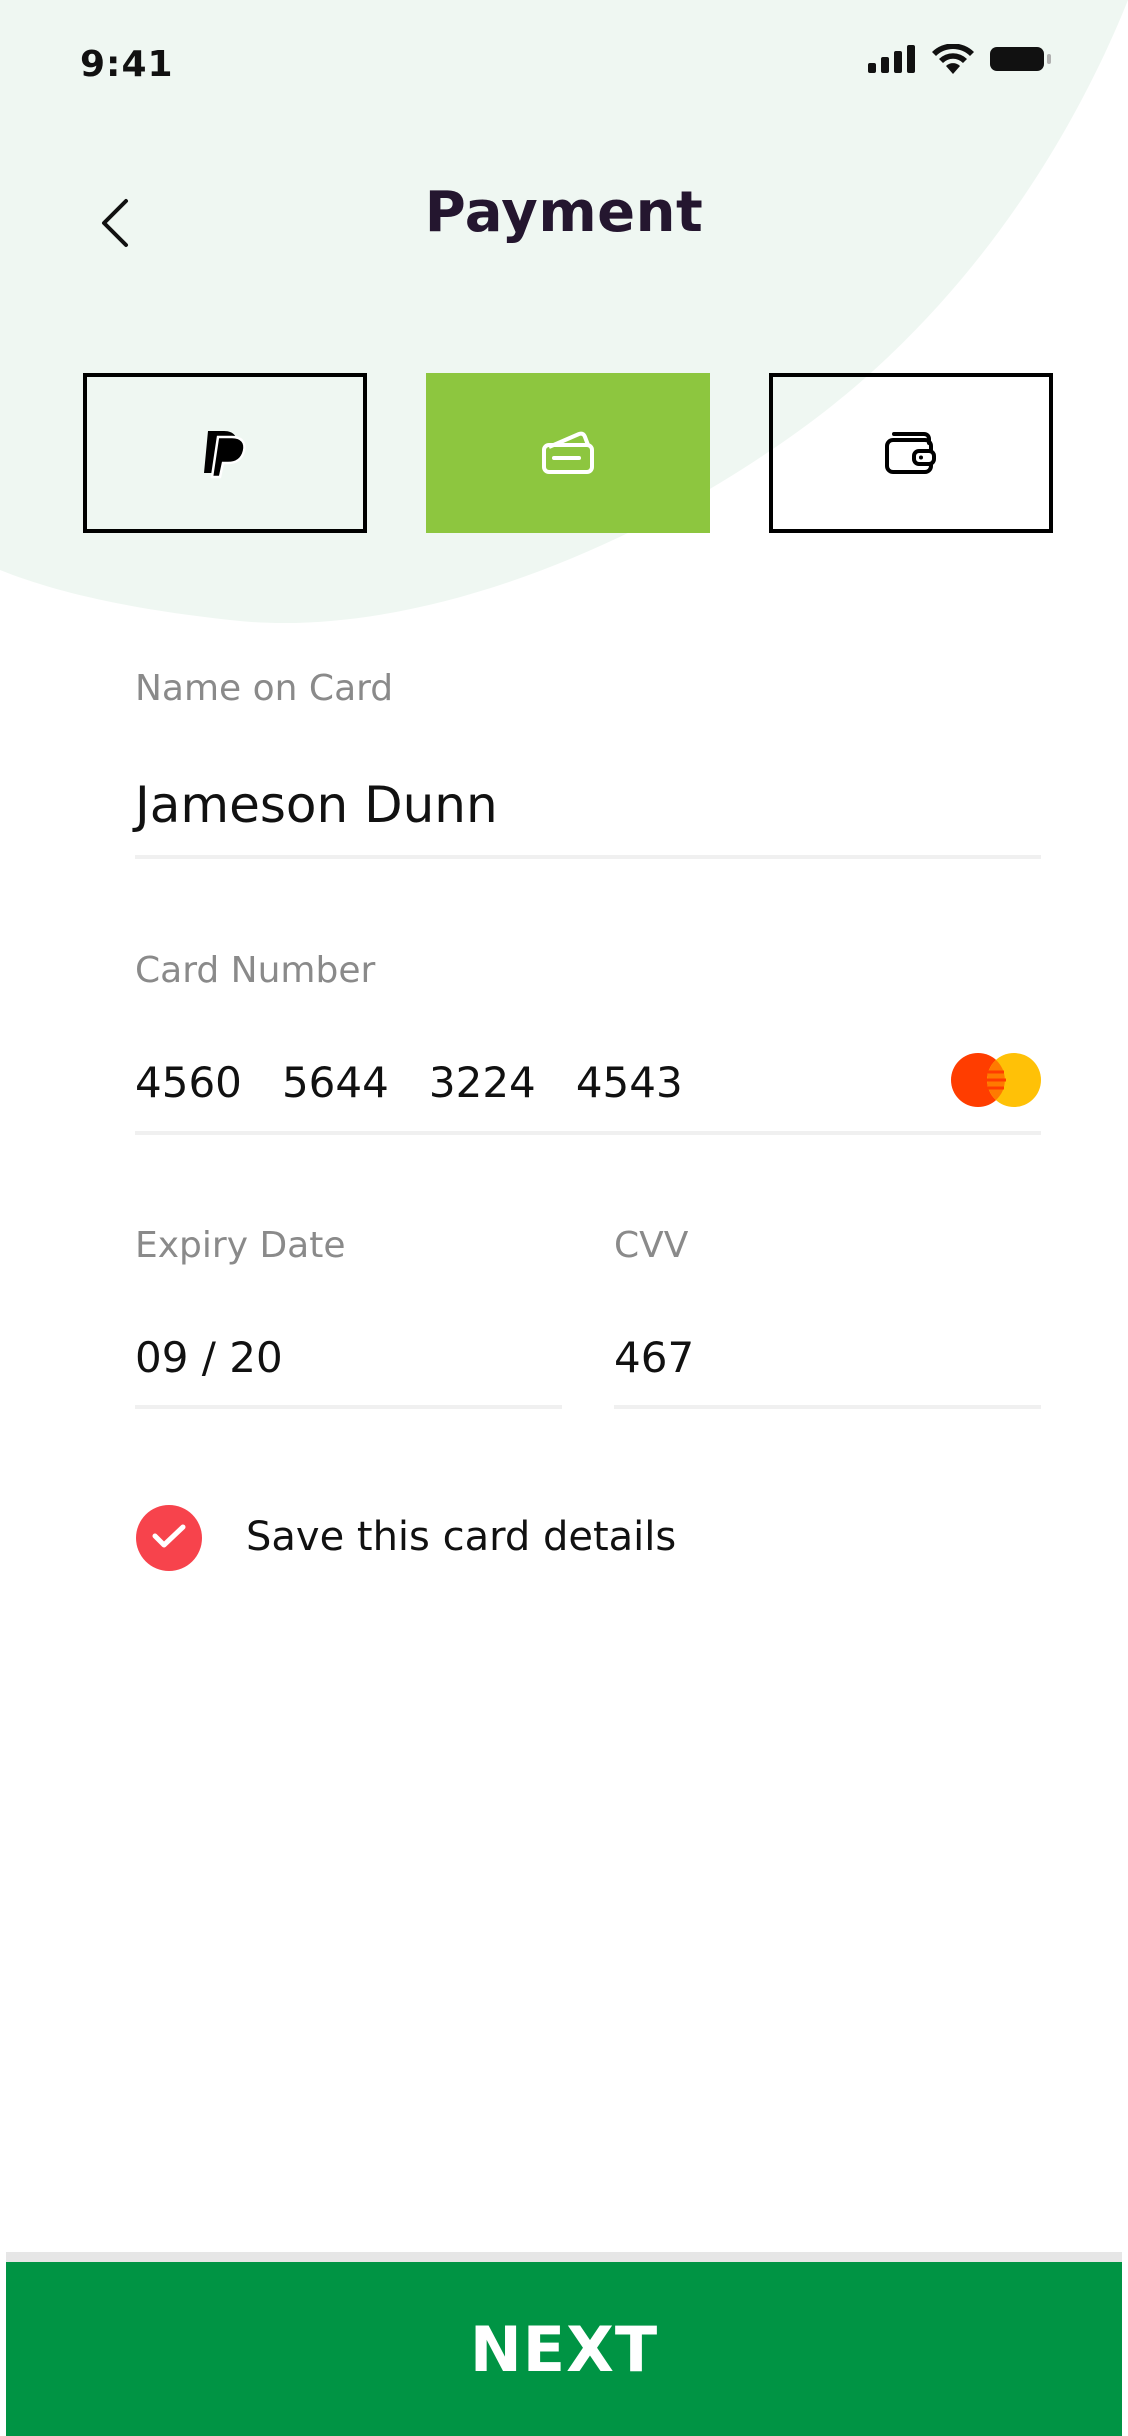 The height and width of the screenshot is (2436, 1128). Describe the element at coordinates (654, 1357) in the screenshot. I see `cvv-input: 467` at that location.